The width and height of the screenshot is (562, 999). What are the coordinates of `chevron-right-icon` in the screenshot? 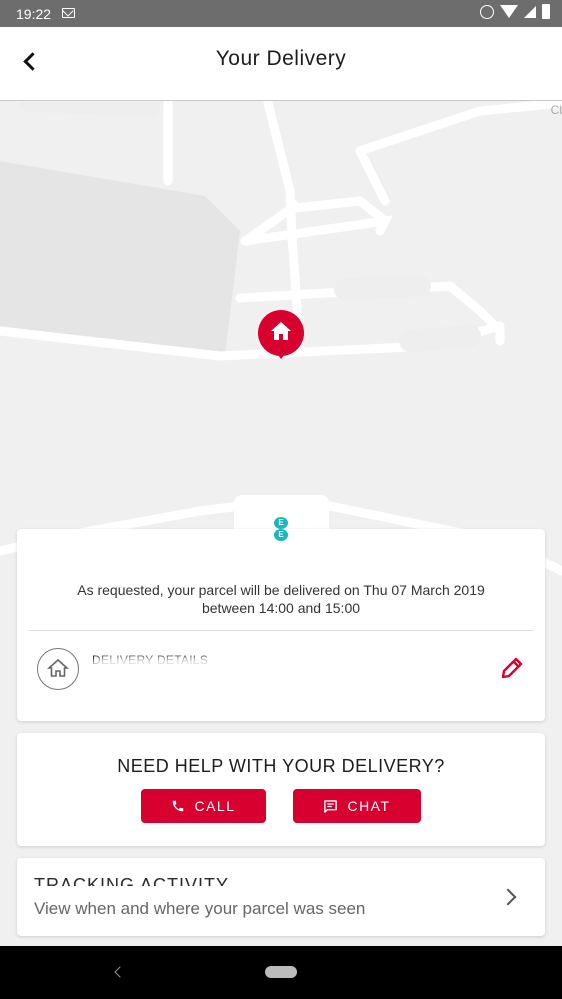 It's located at (508, 897).